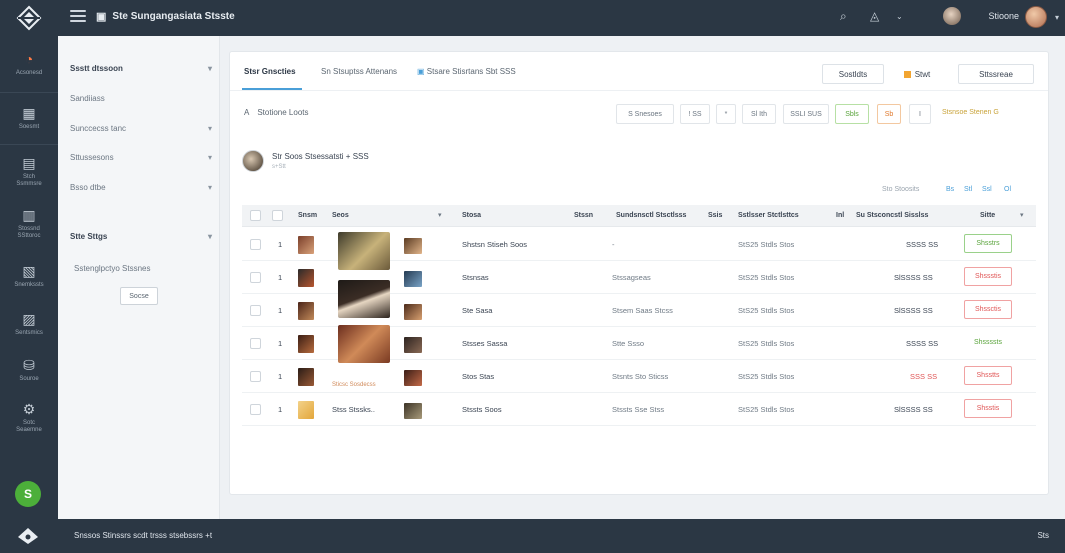  I want to click on document-icon: ▧, so click(29, 270).